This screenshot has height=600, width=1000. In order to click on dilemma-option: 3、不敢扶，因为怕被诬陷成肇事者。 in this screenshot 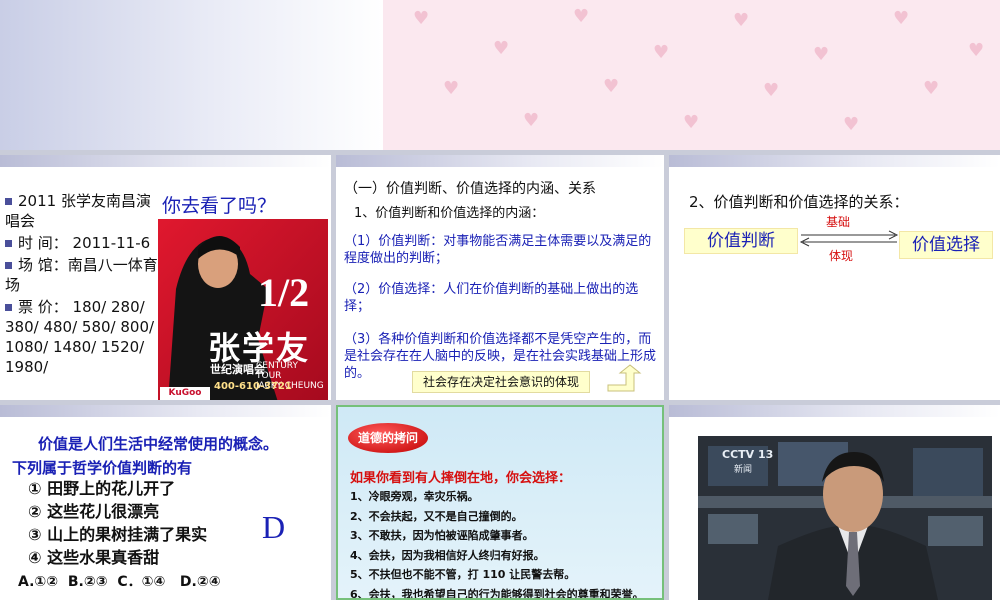, I will do `click(442, 535)`.